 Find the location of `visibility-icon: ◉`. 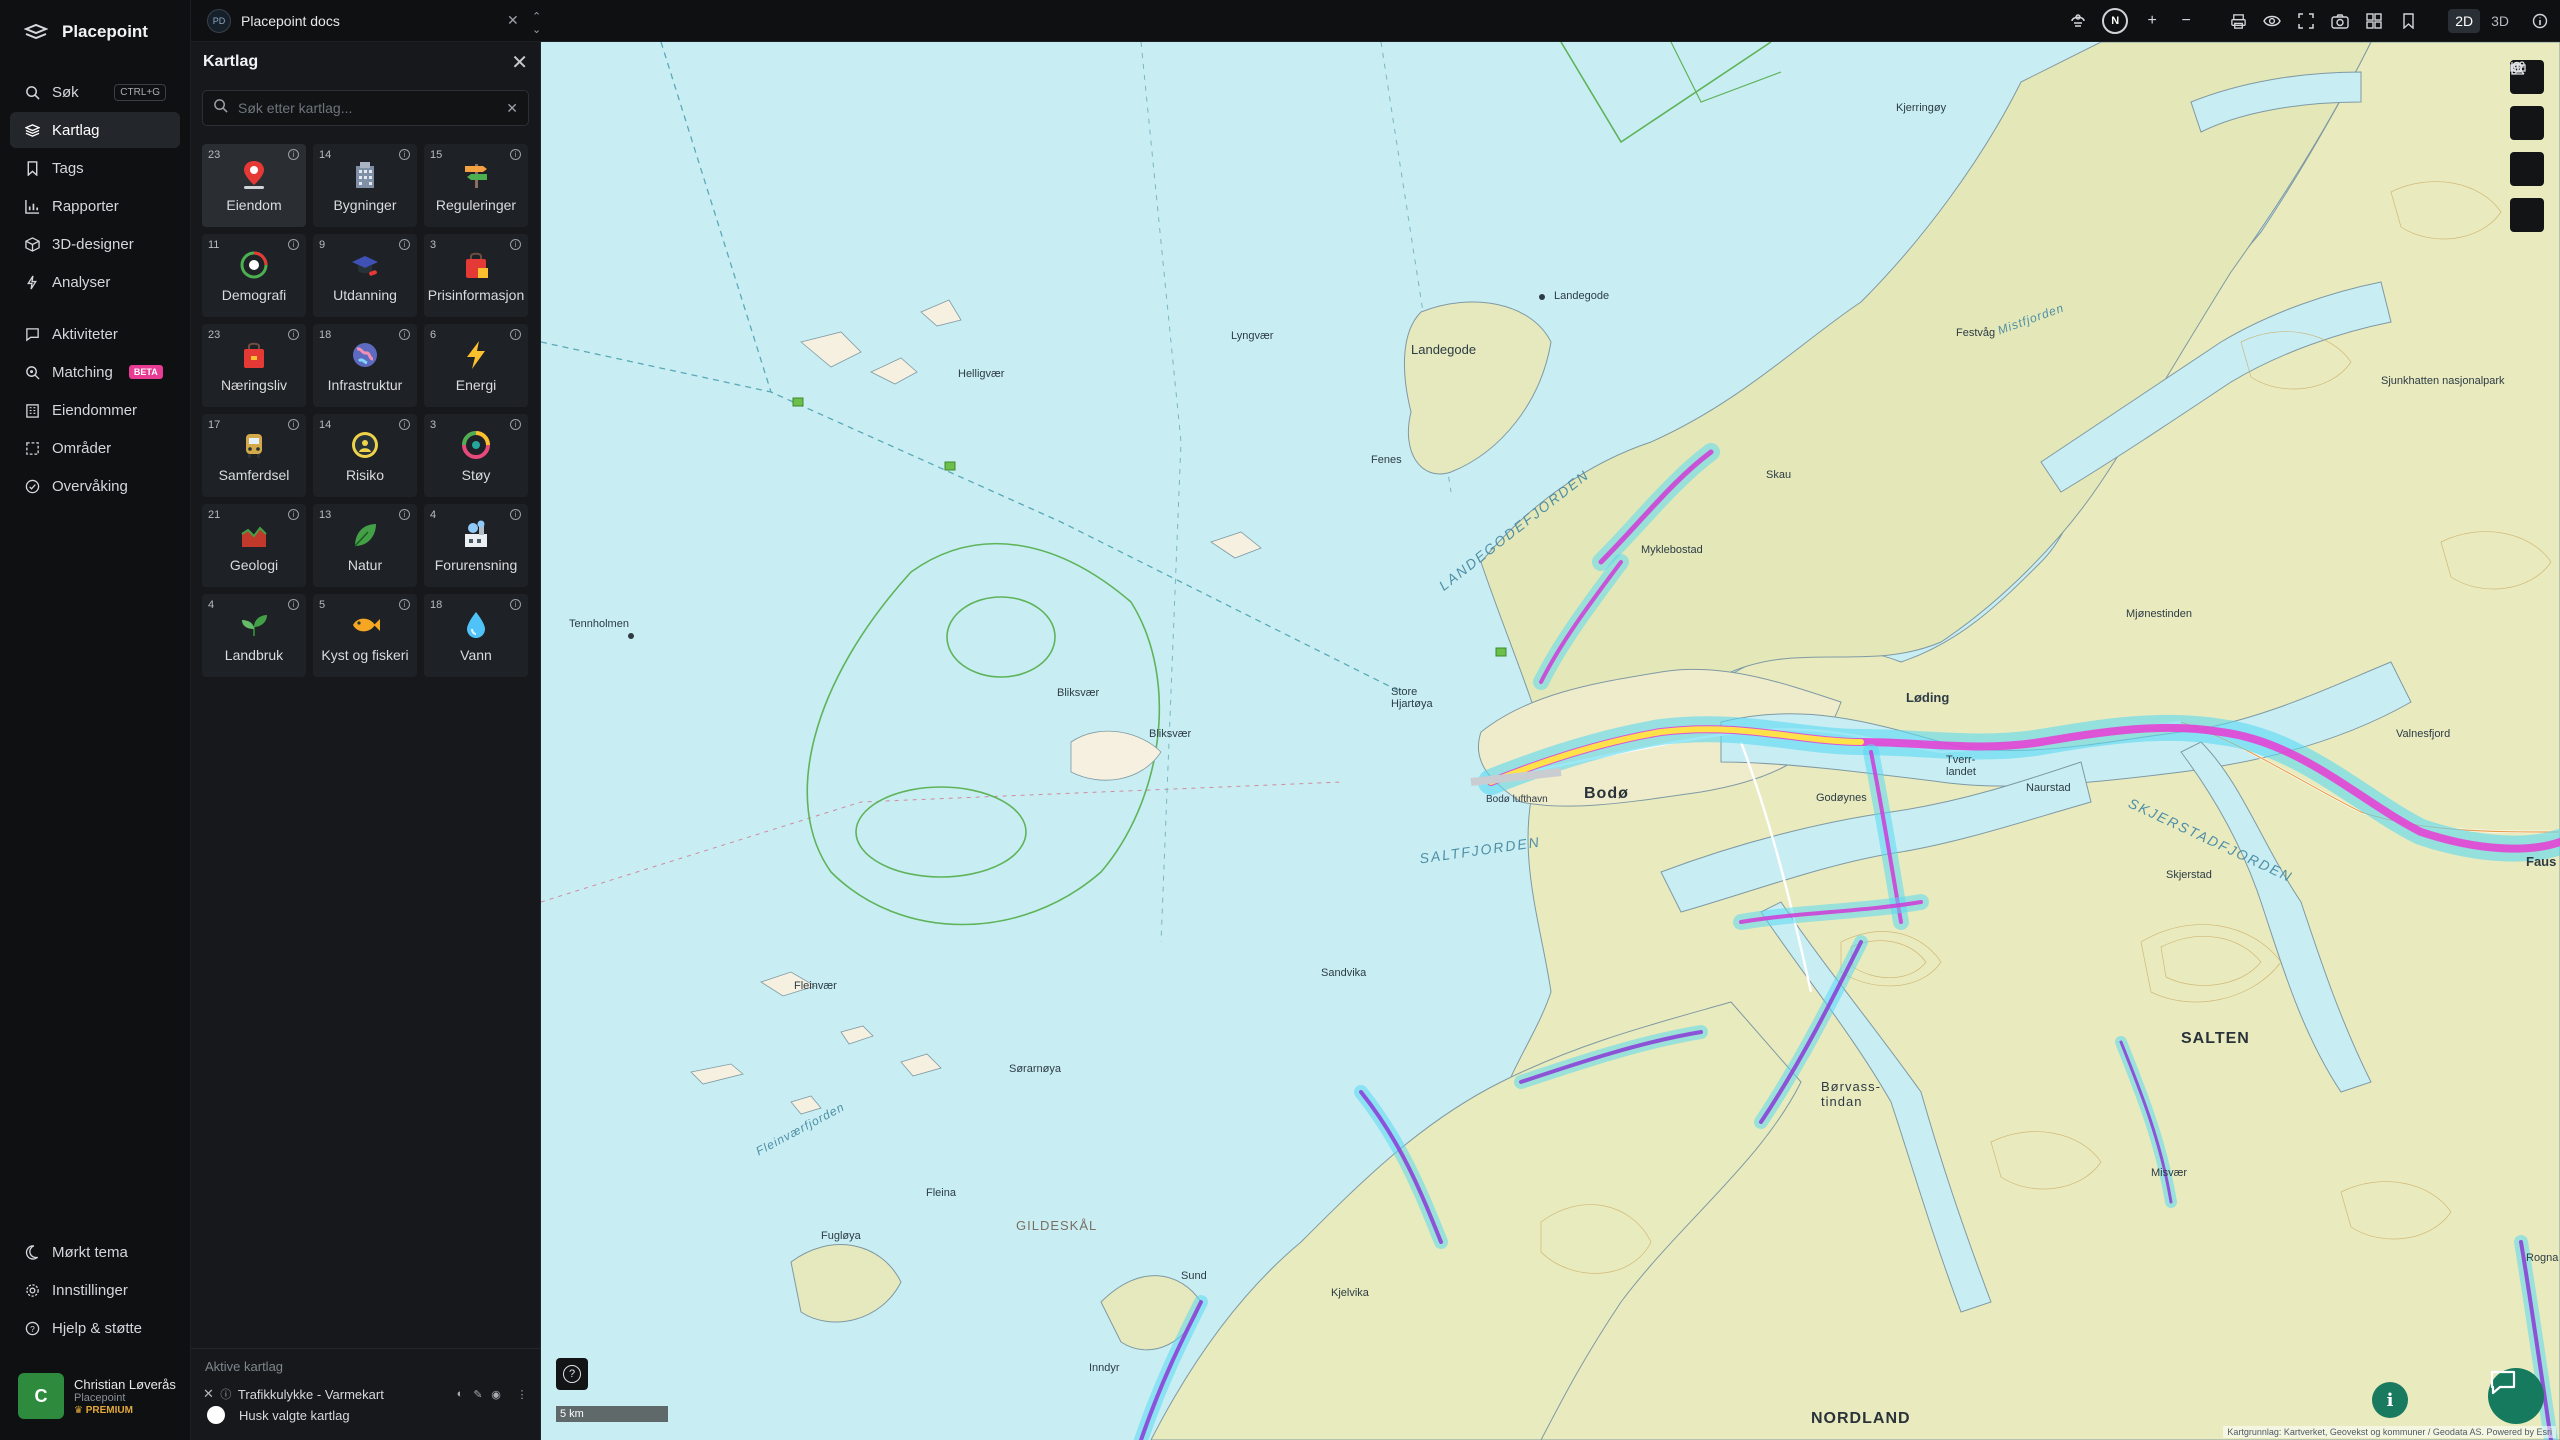

visibility-icon: ◉ is located at coordinates (496, 1394).